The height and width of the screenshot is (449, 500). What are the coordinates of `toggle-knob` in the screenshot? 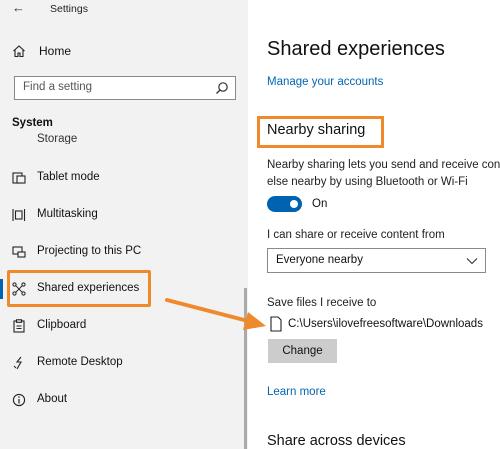 It's located at (294, 204).